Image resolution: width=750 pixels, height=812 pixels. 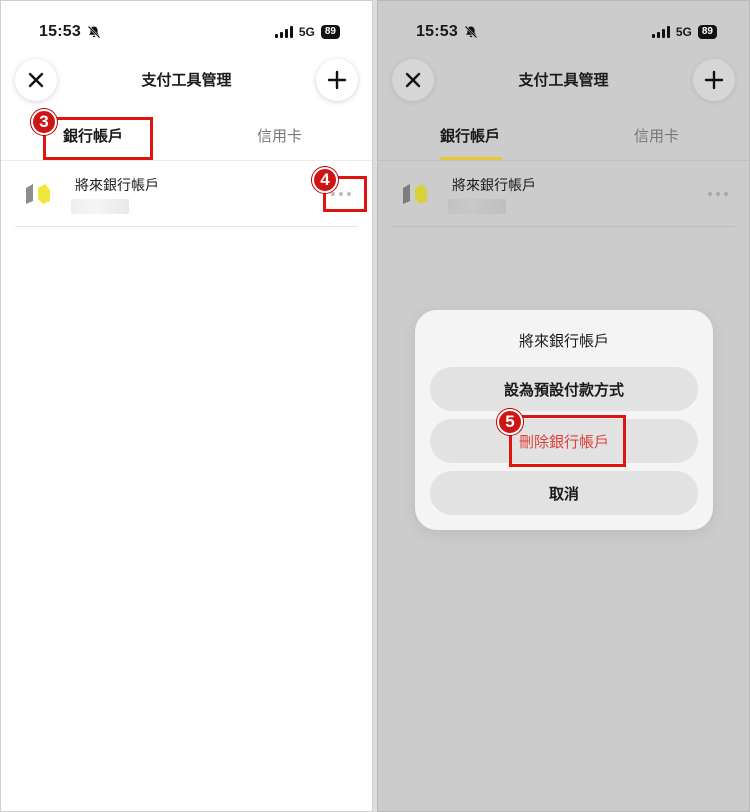 I want to click on step-marker-5: 5, so click(x=510, y=422).